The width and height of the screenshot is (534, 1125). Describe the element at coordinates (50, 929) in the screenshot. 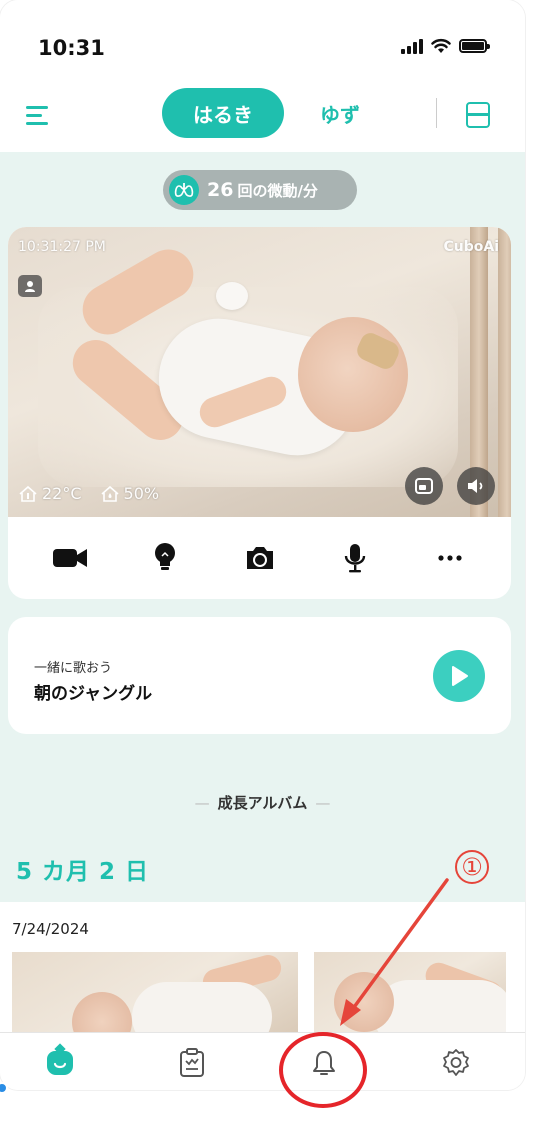

I see `album-date: 7/24/2024` at that location.